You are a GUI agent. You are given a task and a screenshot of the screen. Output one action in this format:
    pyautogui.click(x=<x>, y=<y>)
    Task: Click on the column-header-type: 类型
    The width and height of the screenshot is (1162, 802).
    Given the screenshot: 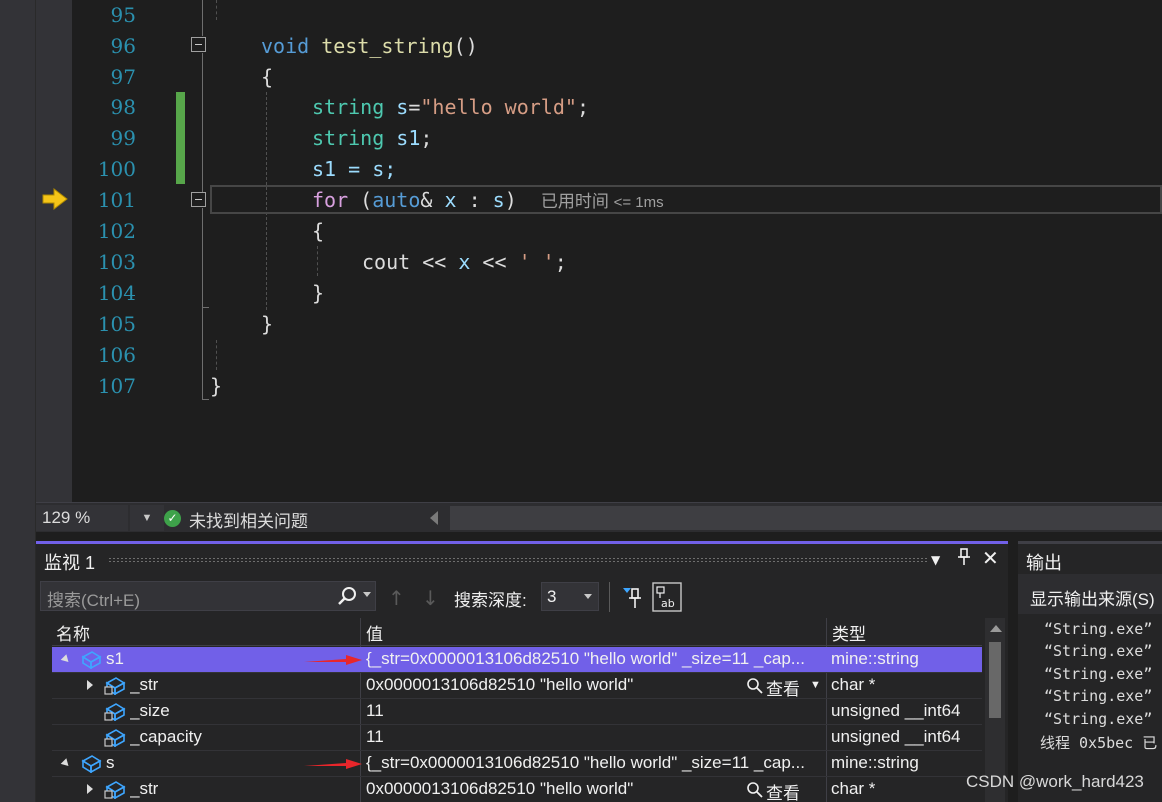 What is the action you would take?
    pyautogui.click(x=849, y=632)
    